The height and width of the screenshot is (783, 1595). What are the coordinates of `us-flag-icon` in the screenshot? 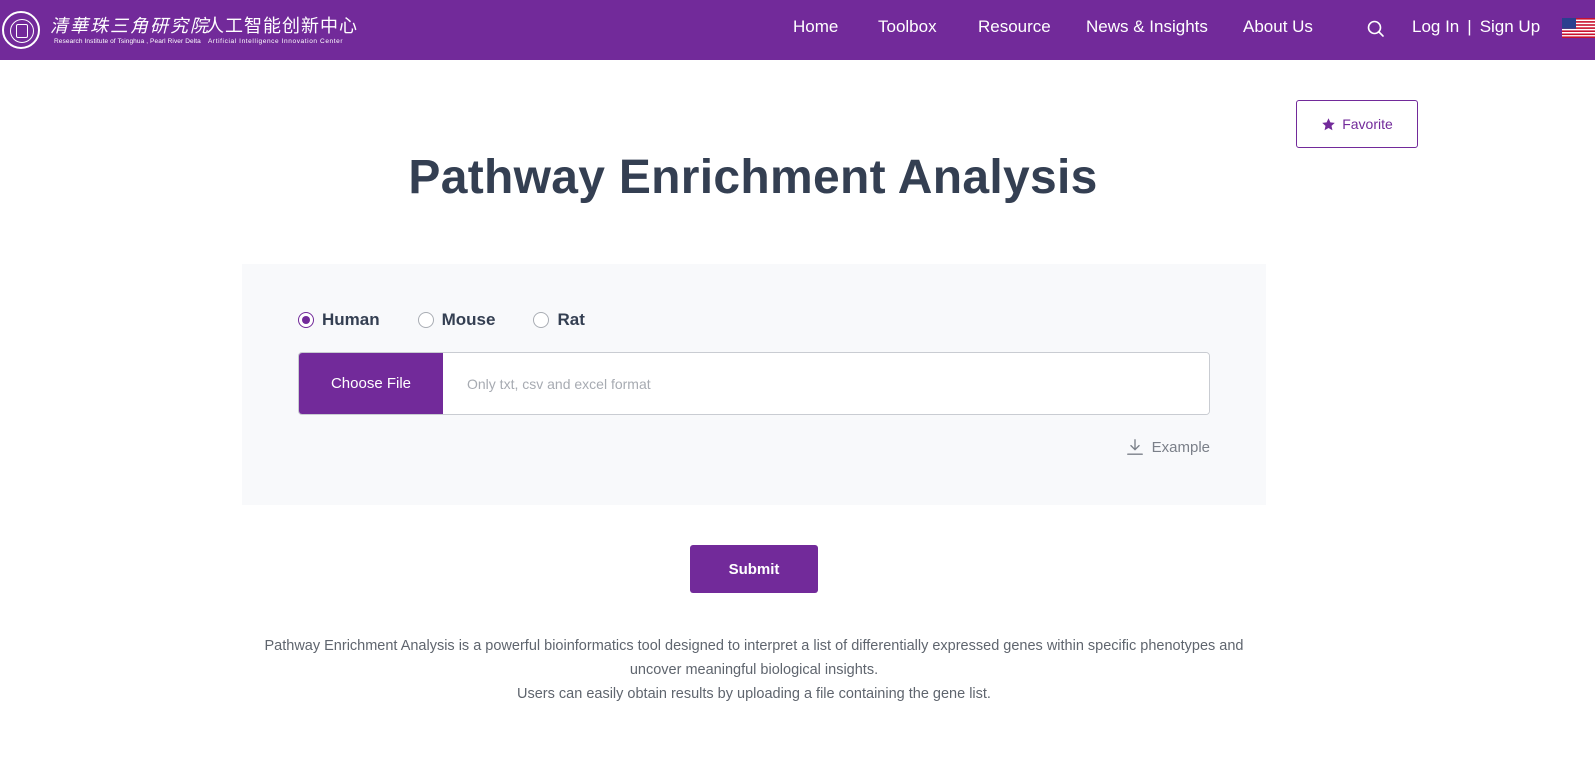 It's located at (1578, 28).